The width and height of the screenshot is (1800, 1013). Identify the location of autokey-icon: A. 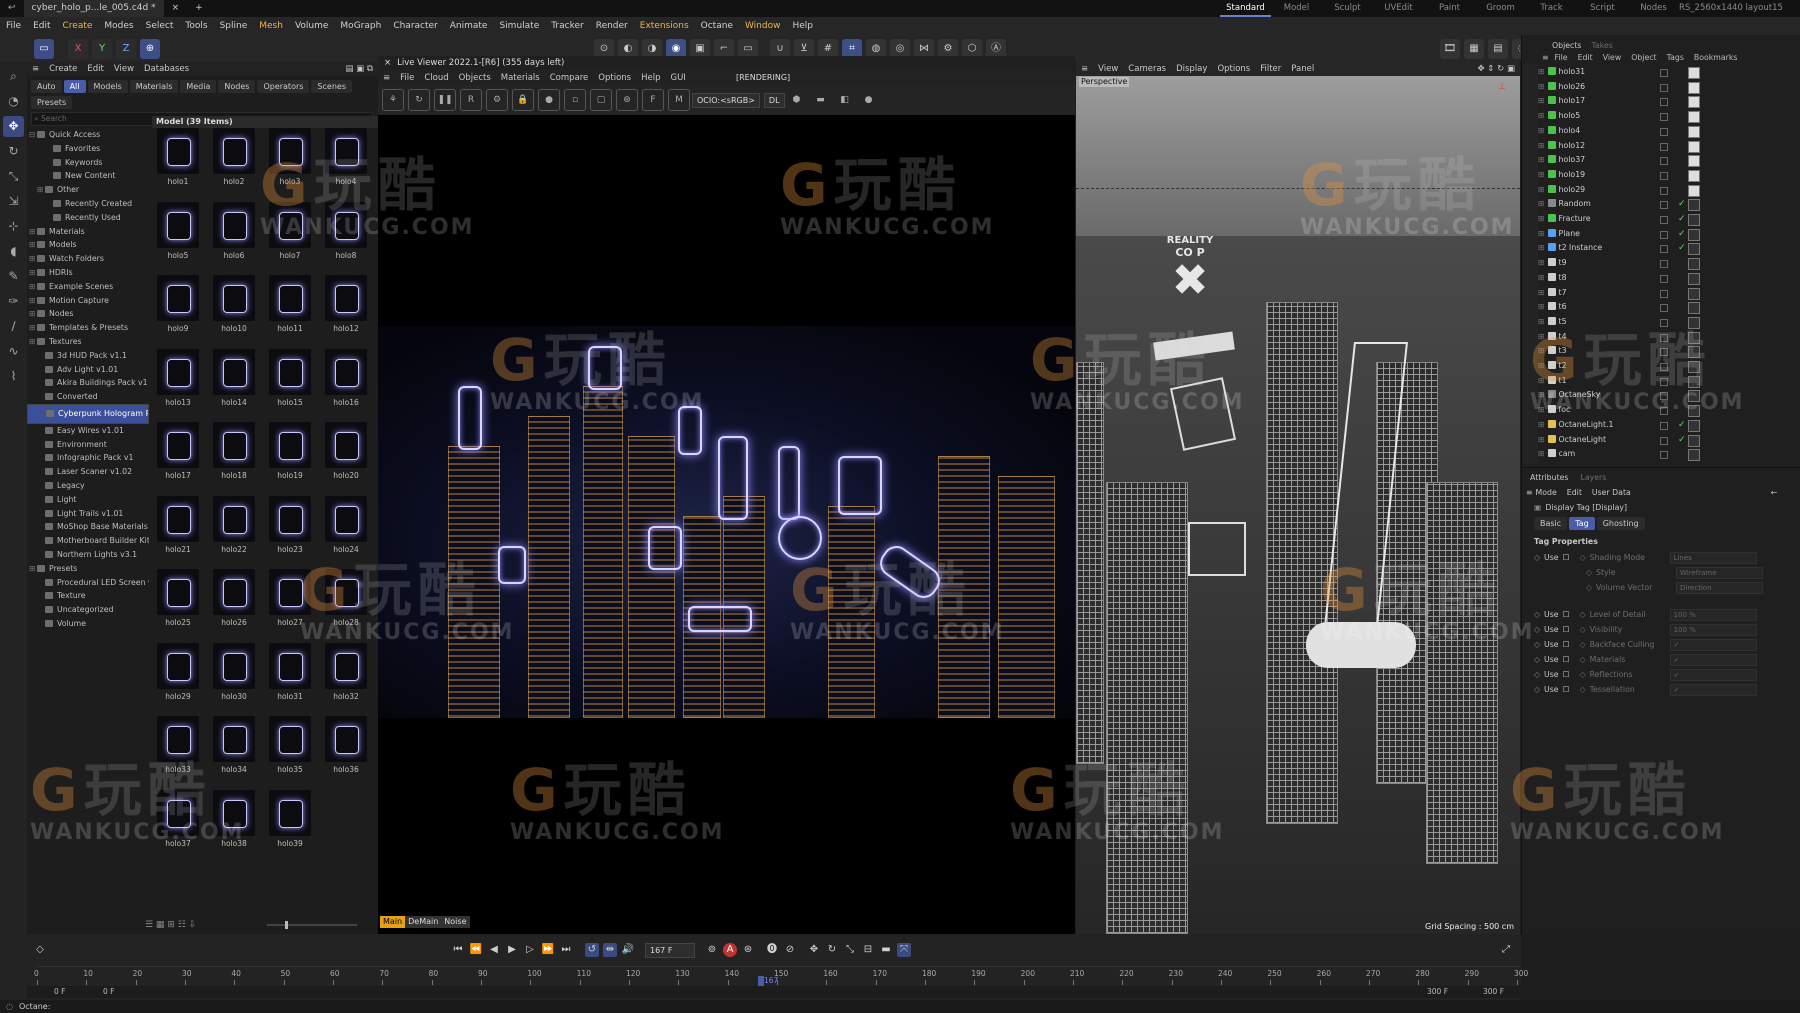
(730, 950).